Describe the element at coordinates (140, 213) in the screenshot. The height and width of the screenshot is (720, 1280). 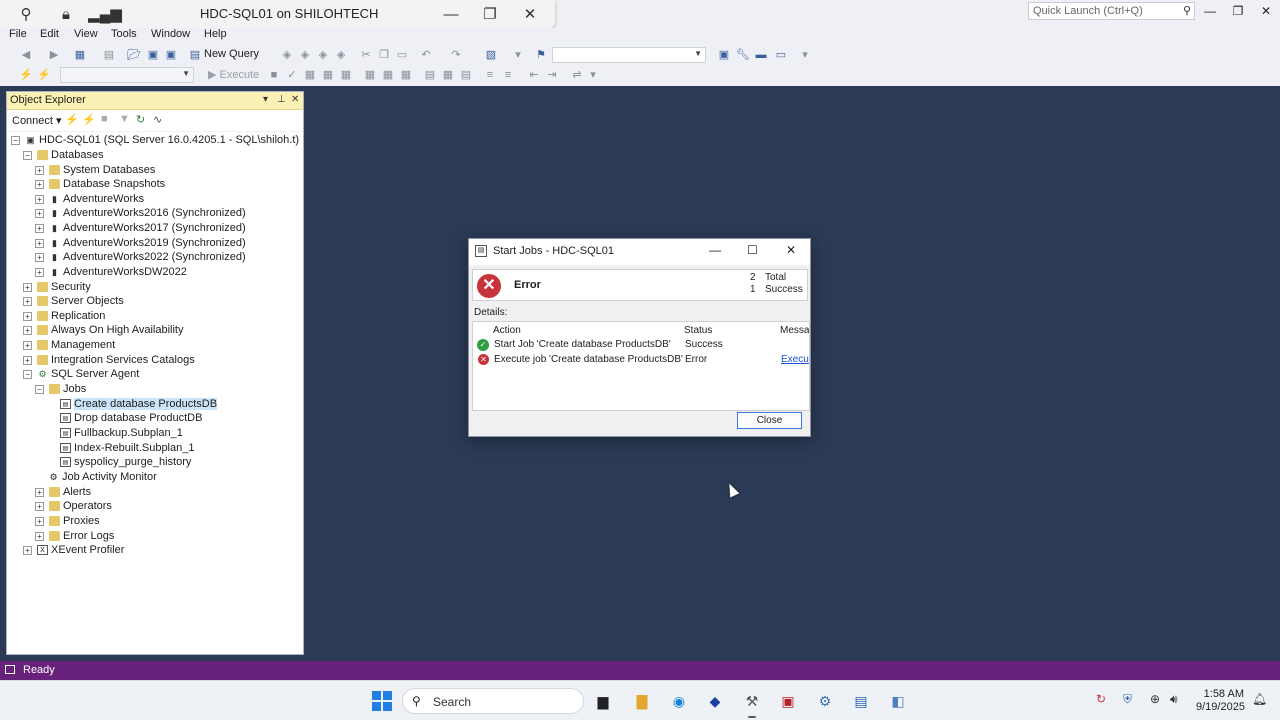
I see `tree-node-db: + ▮ AdventureWorks2016 (Synchronized)` at that location.